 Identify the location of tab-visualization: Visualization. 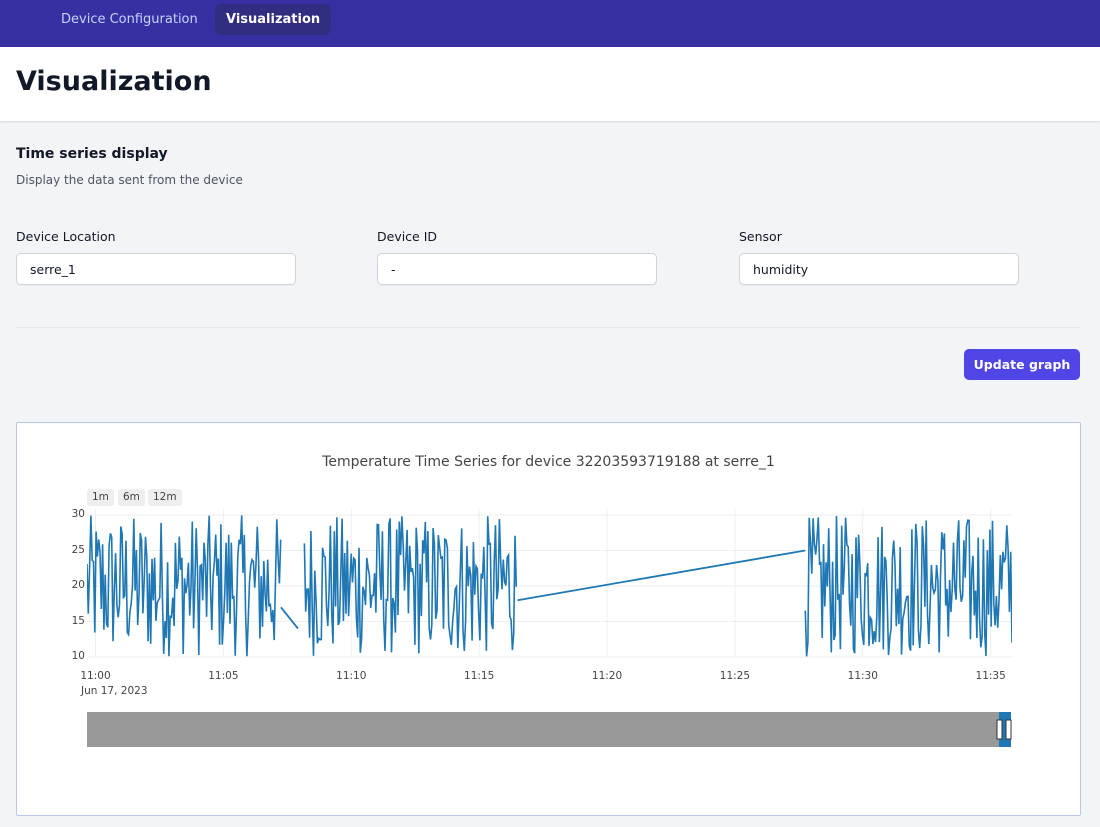
(273, 19).